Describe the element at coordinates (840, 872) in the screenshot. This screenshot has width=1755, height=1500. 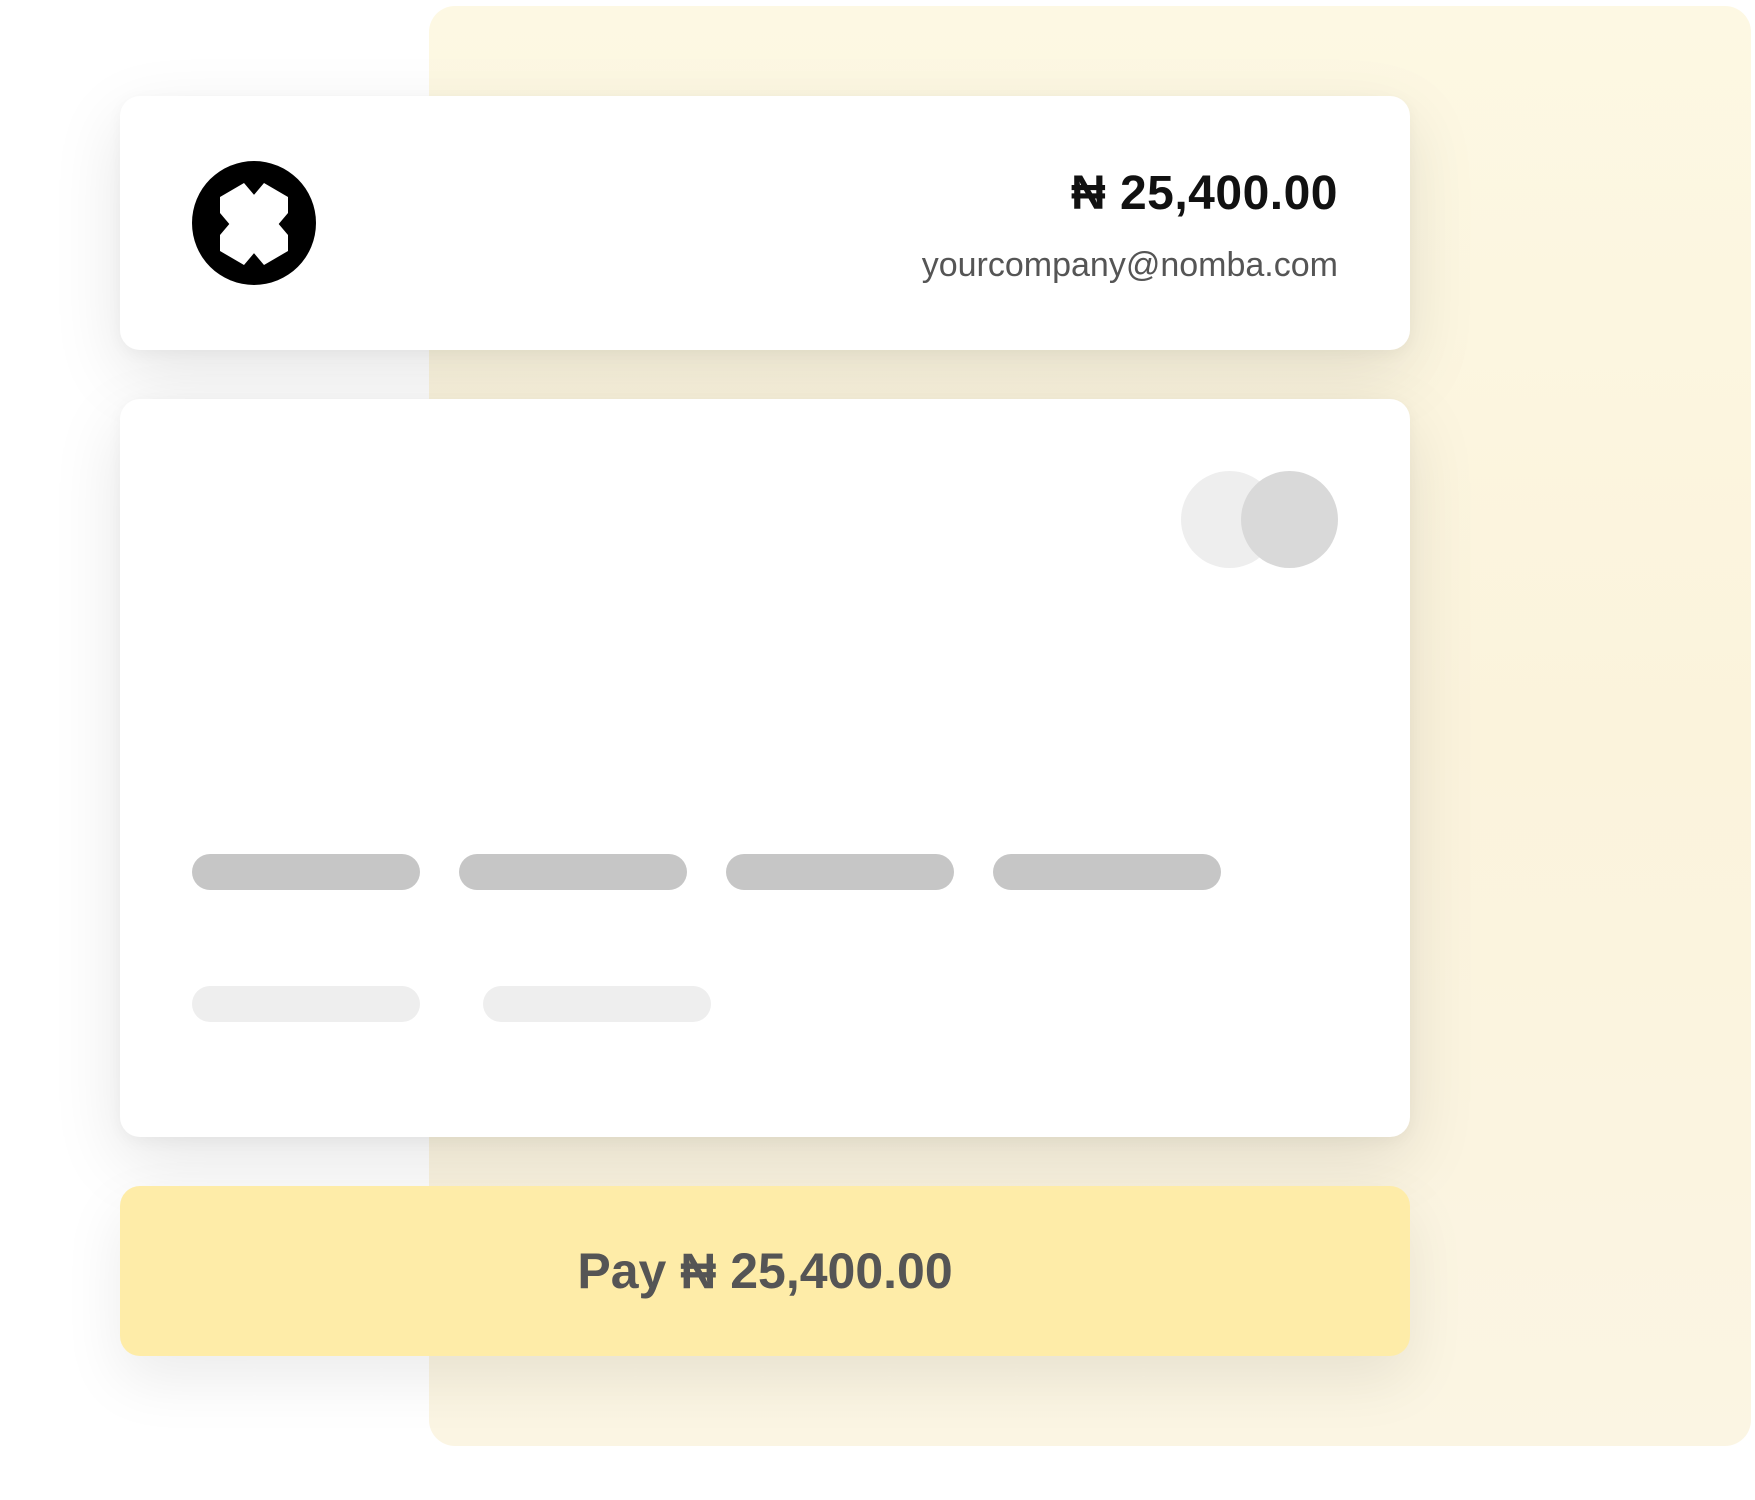
I see `card-number-group-3-placeholder` at that location.